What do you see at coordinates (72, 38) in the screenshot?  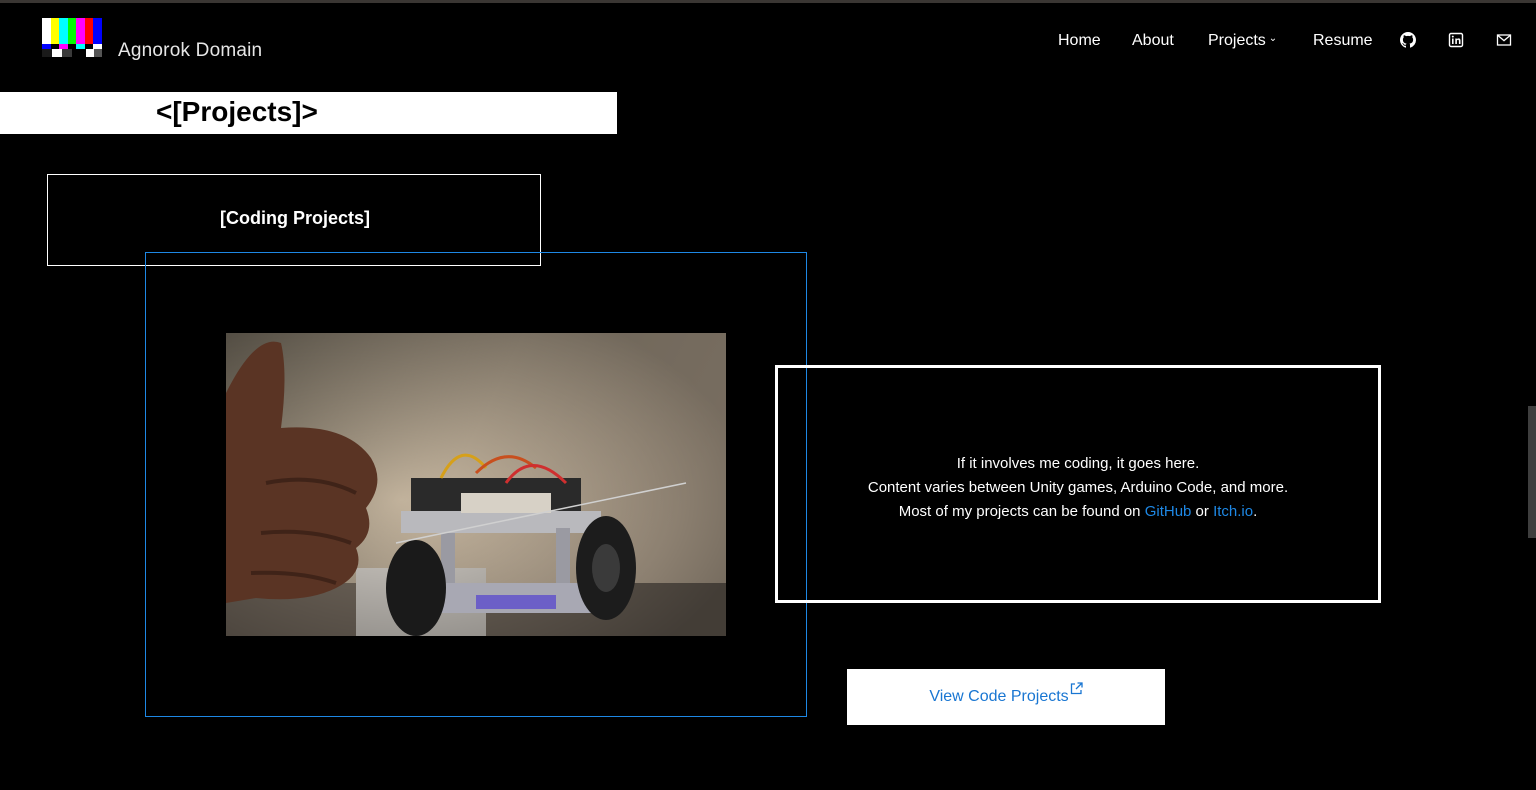 I see `tv-test-pattern-logo` at bounding box center [72, 38].